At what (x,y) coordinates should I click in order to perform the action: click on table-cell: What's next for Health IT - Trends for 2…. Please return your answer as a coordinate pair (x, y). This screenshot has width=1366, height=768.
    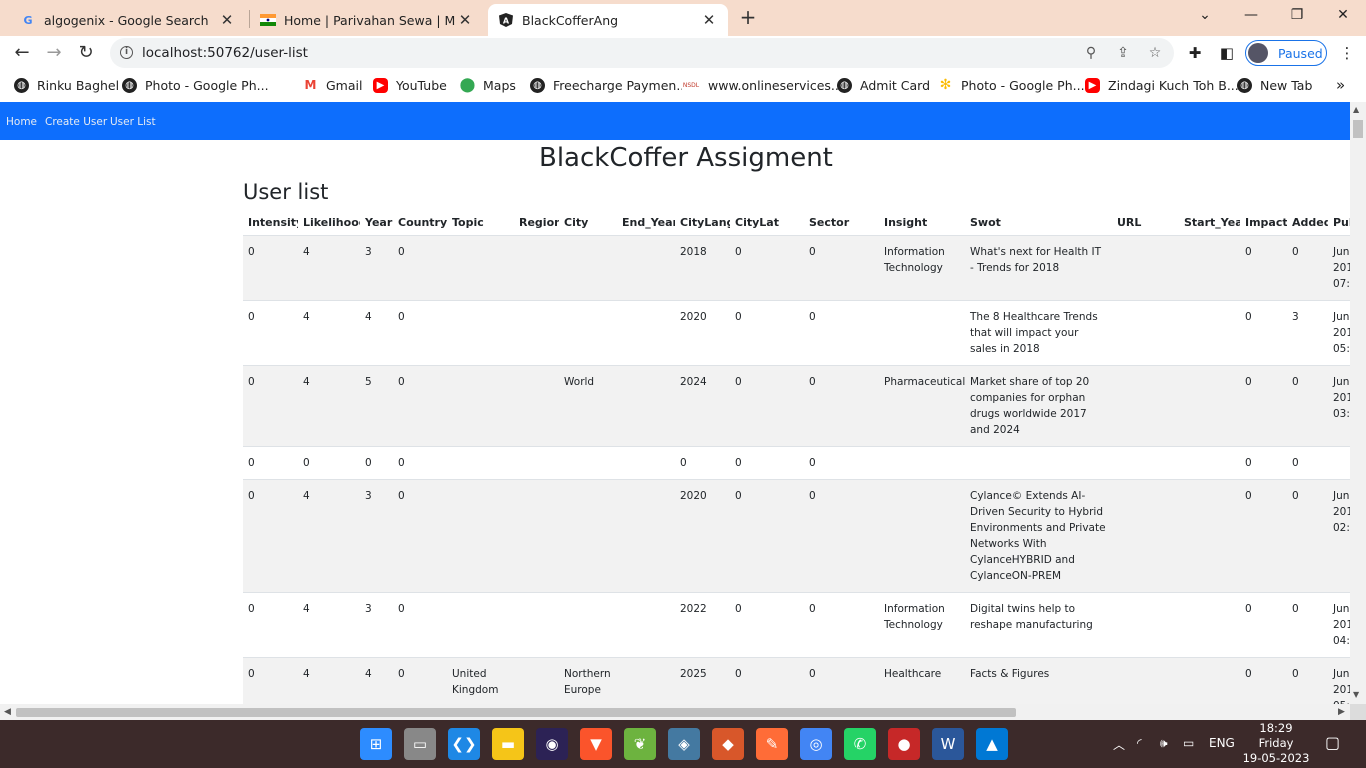
    Looking at the image, I should click on (1038, 268).